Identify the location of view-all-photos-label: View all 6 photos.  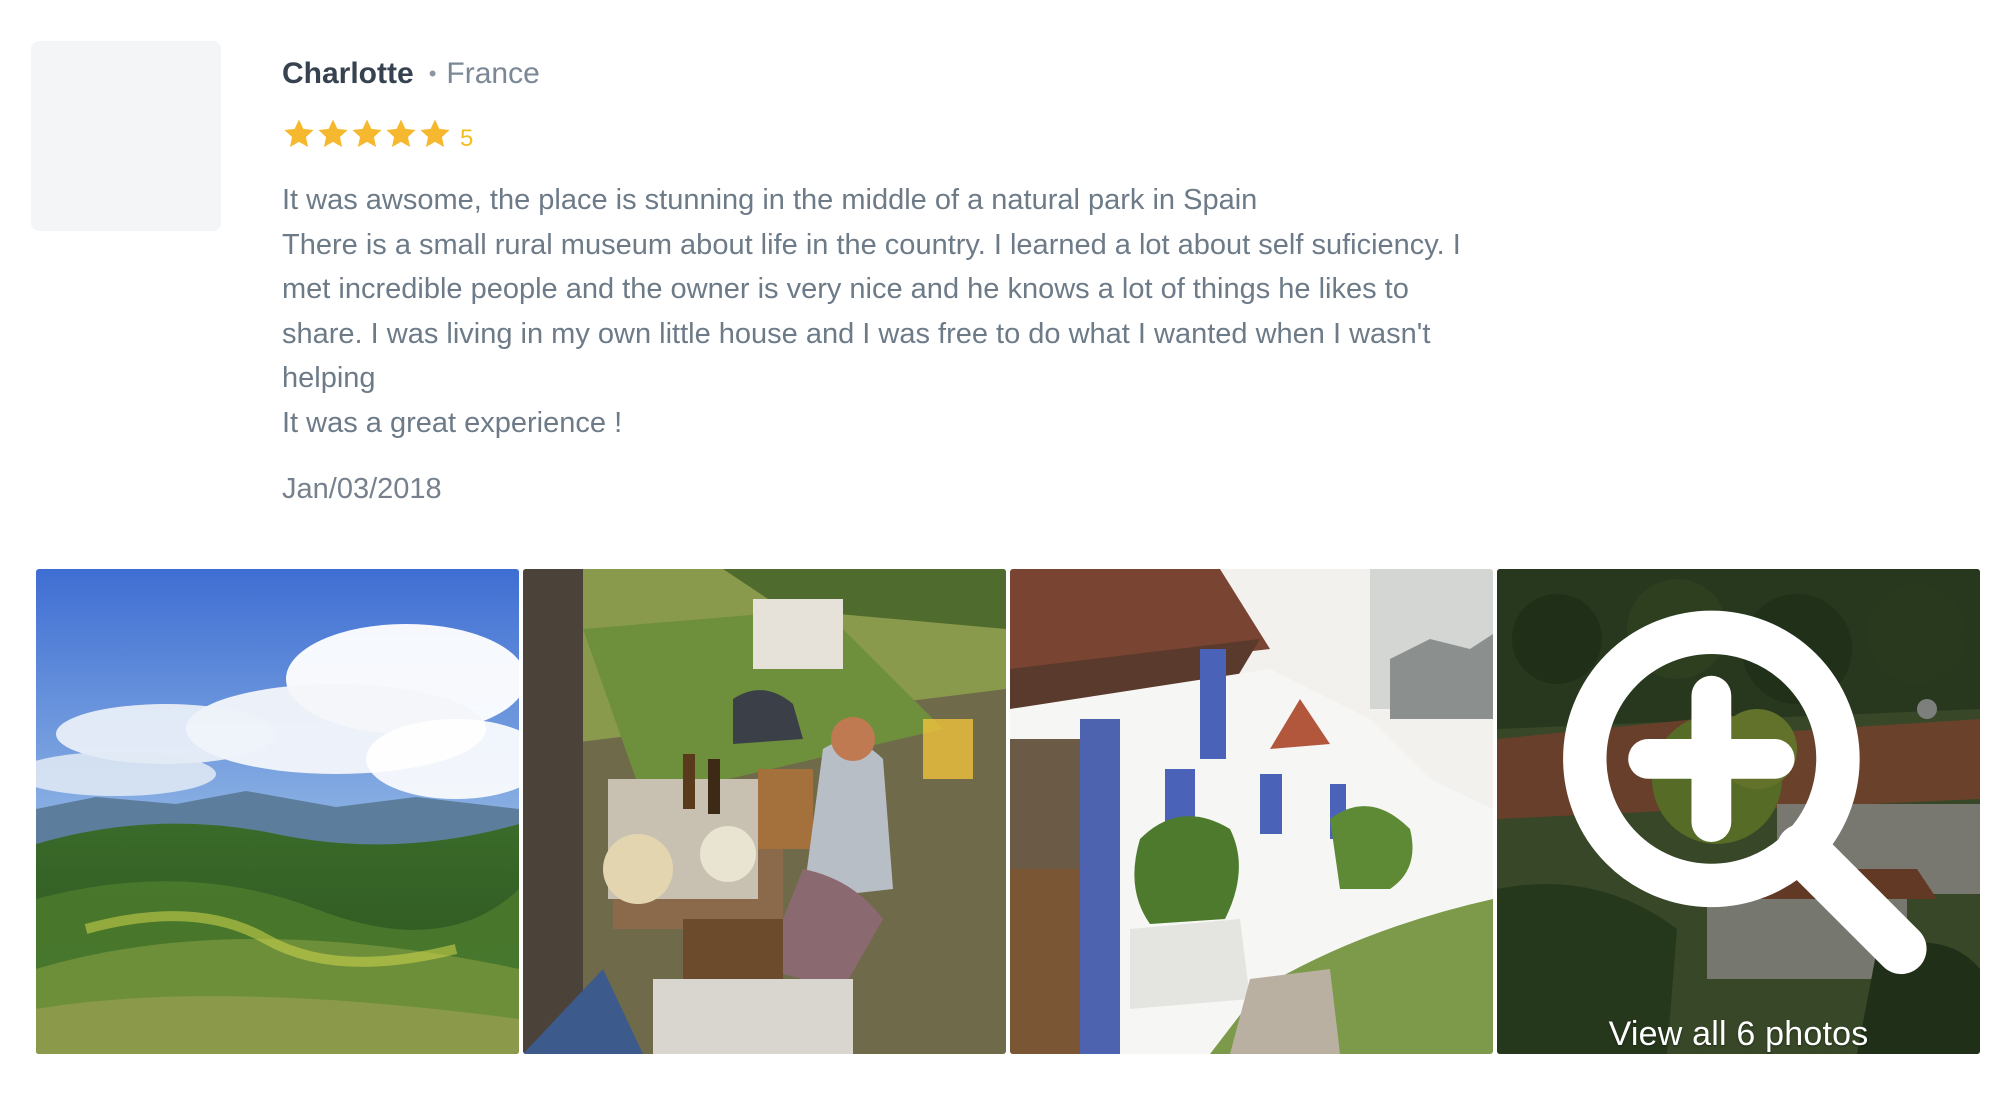
(1738, 1034).